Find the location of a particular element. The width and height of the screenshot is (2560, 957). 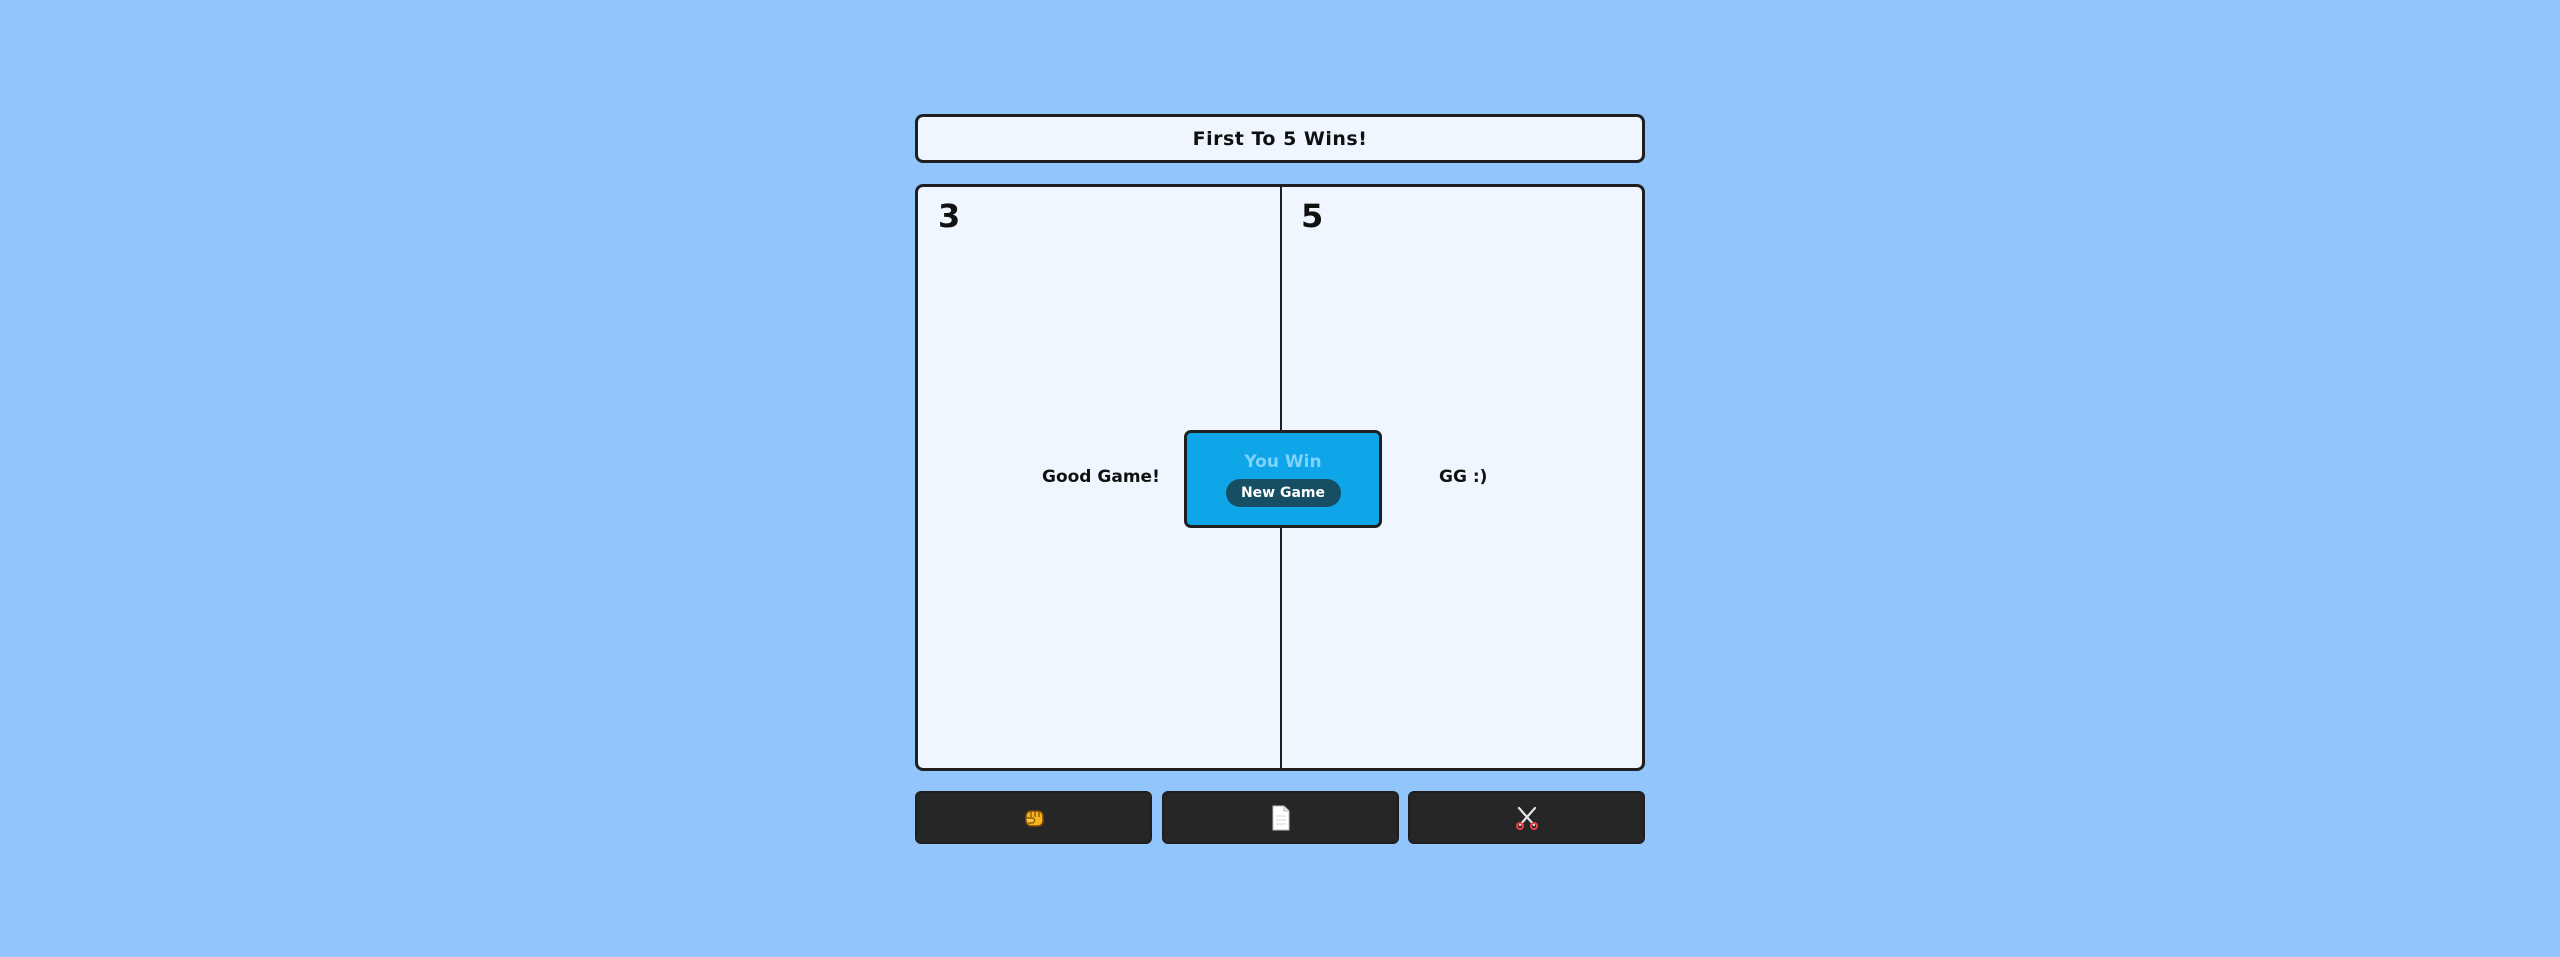

scissors-button is located at coordinates (1526, 817).